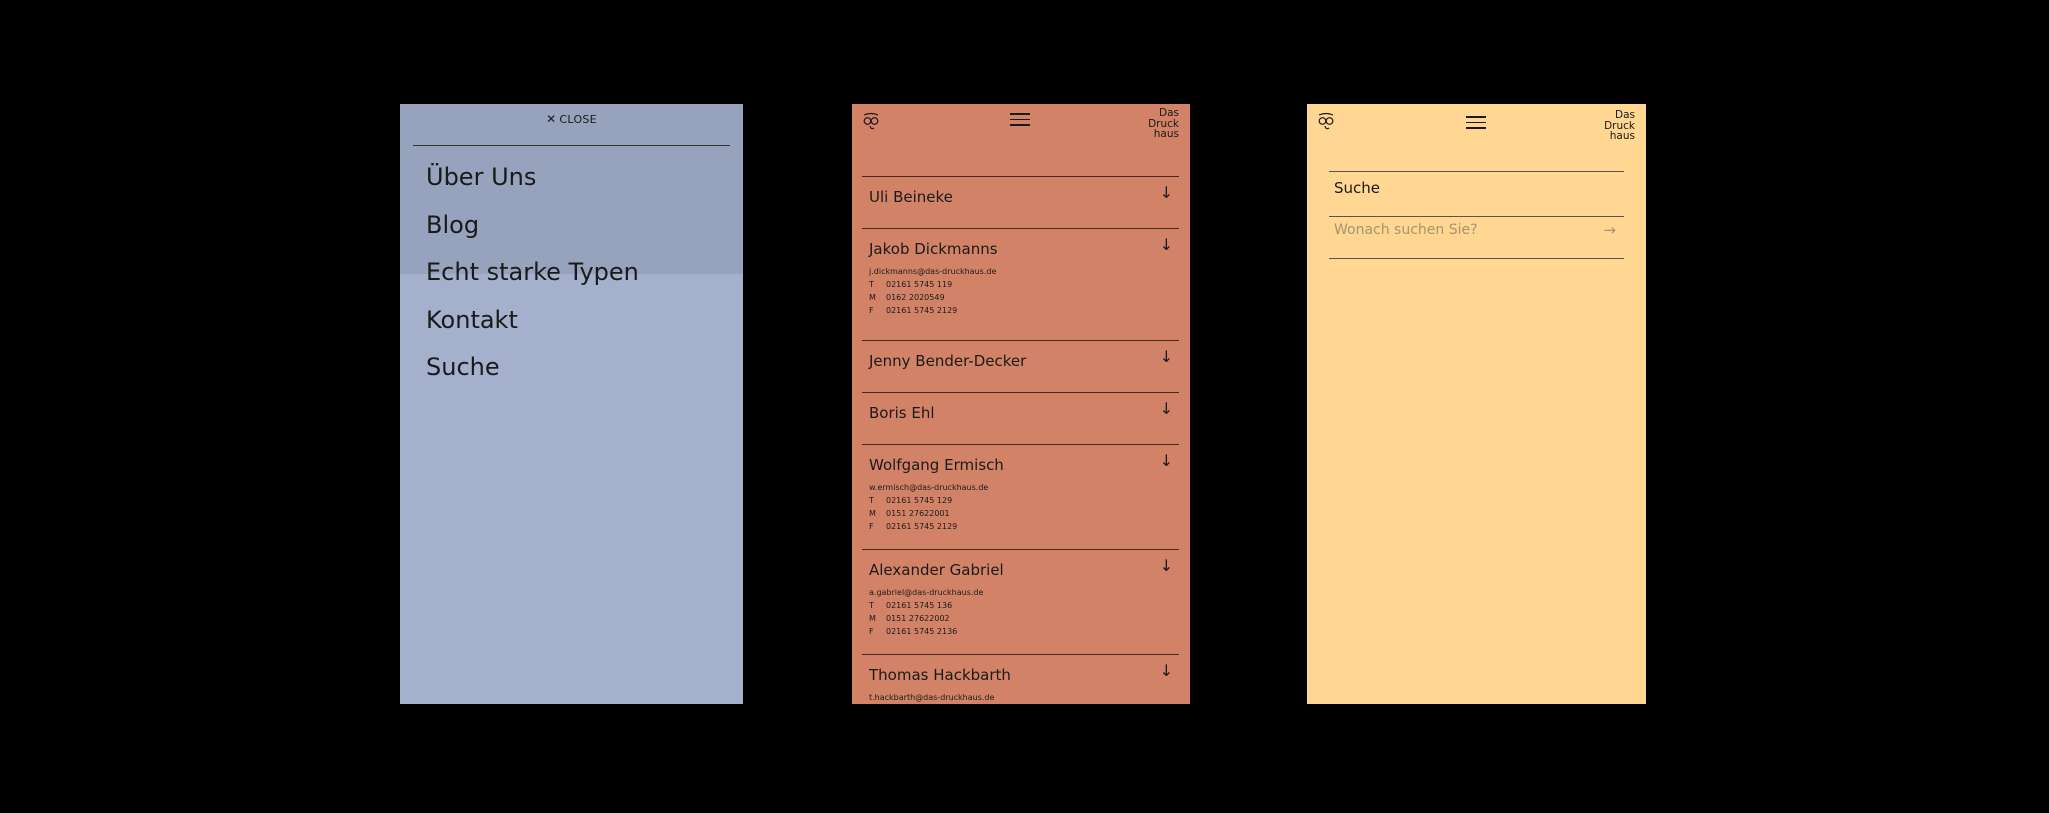 The width and height of the screenshot is (2049, 813). What do you see at coordinates (551, 119) in the screenshot?
I see `close-icon: ✕` at bounding box center [551, 119].